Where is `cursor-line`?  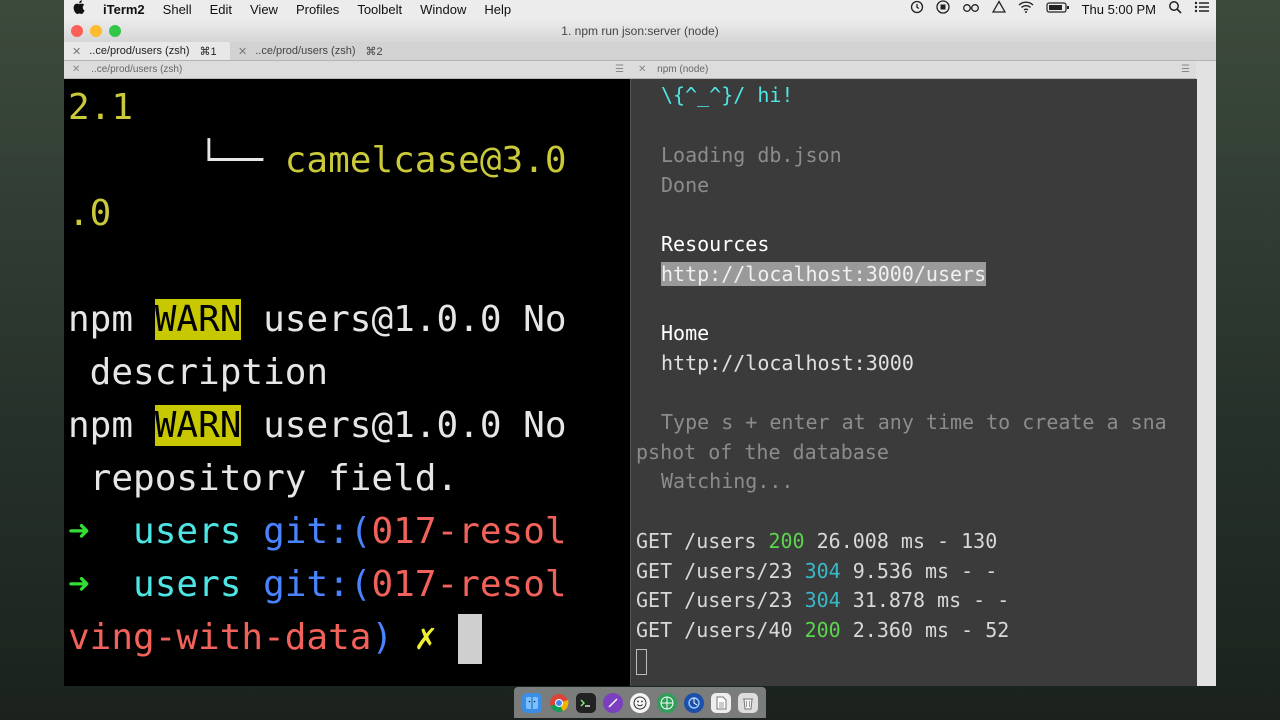
cursor-line is located at coordinates (641, 661).